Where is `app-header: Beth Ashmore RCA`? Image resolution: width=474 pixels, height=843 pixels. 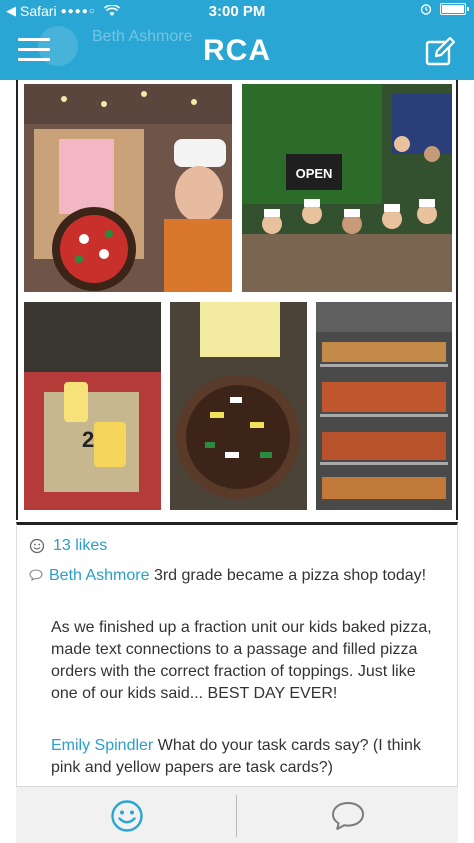 app-header: Beth Ashmore RCA is located at coordinates (237, 51).